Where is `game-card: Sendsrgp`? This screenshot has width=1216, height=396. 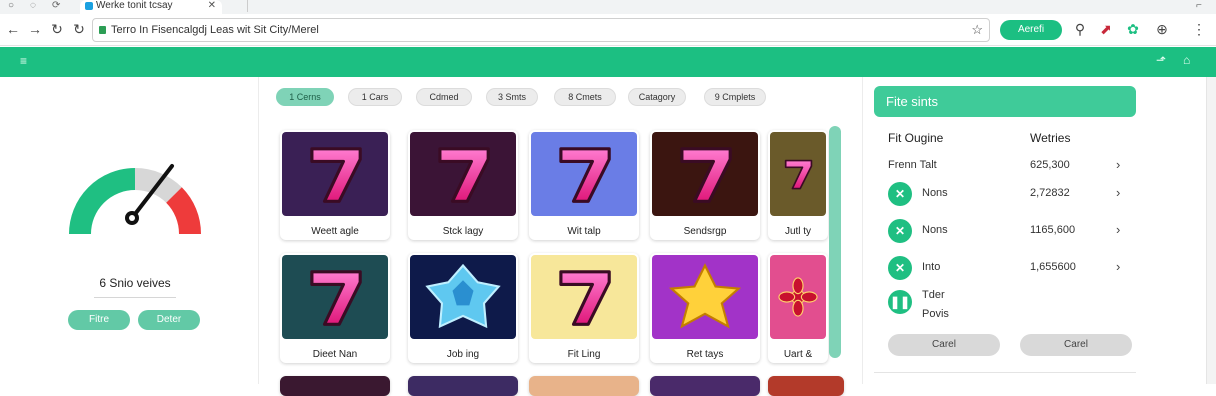 game-card: Sendsrgp is located at coordinates (705, 185).